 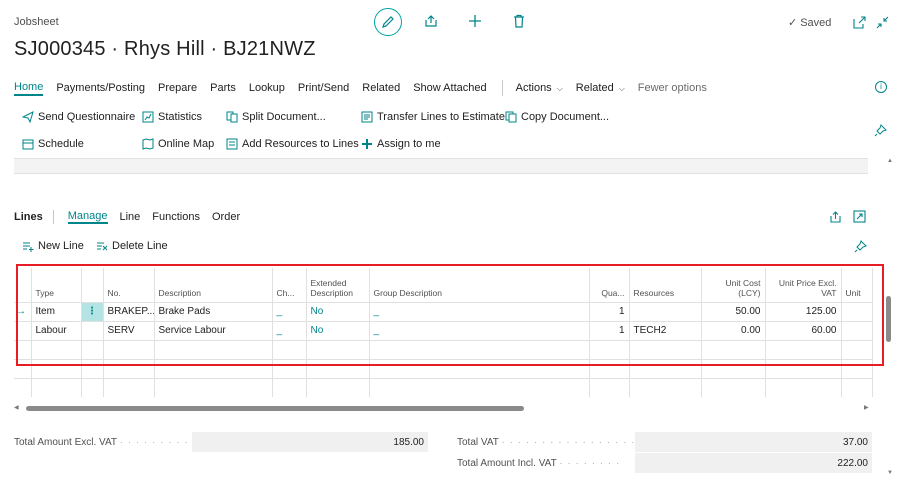 I want to click on lines-pin-button, so click(x=860, y=248).